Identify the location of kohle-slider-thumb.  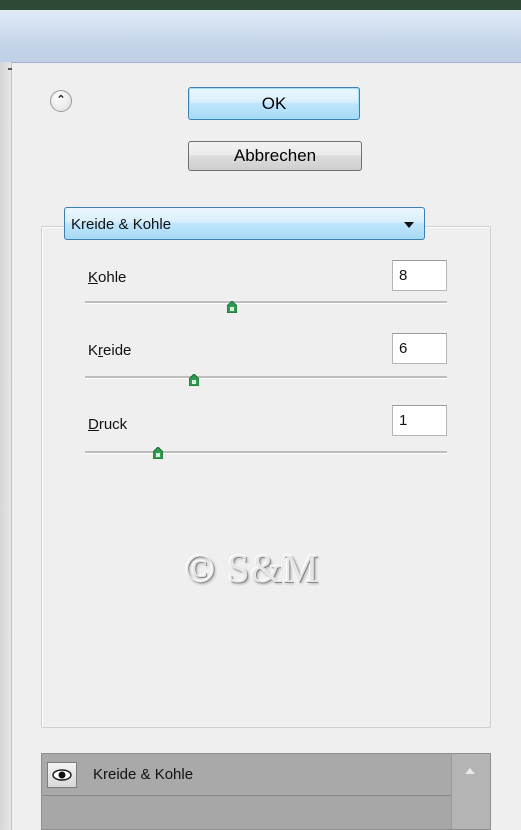
(232, 307).